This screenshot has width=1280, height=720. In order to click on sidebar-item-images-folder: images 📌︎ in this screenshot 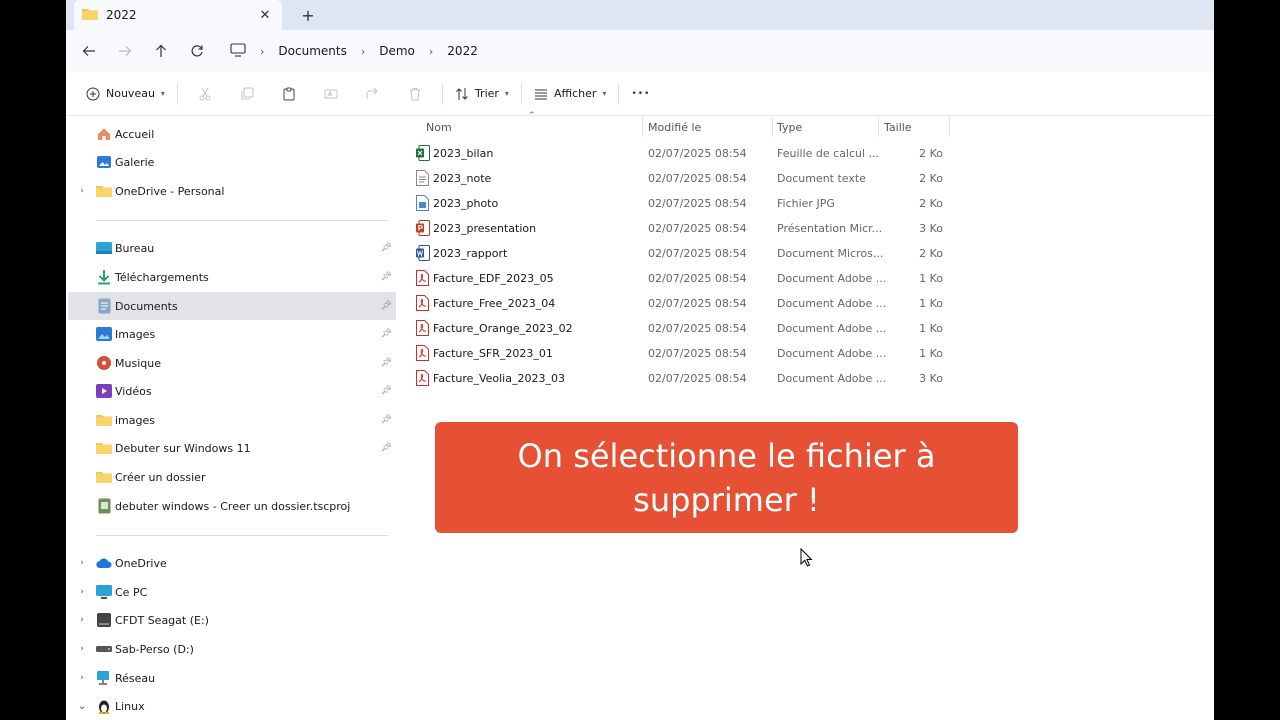, I will do `click(232, 420)`.